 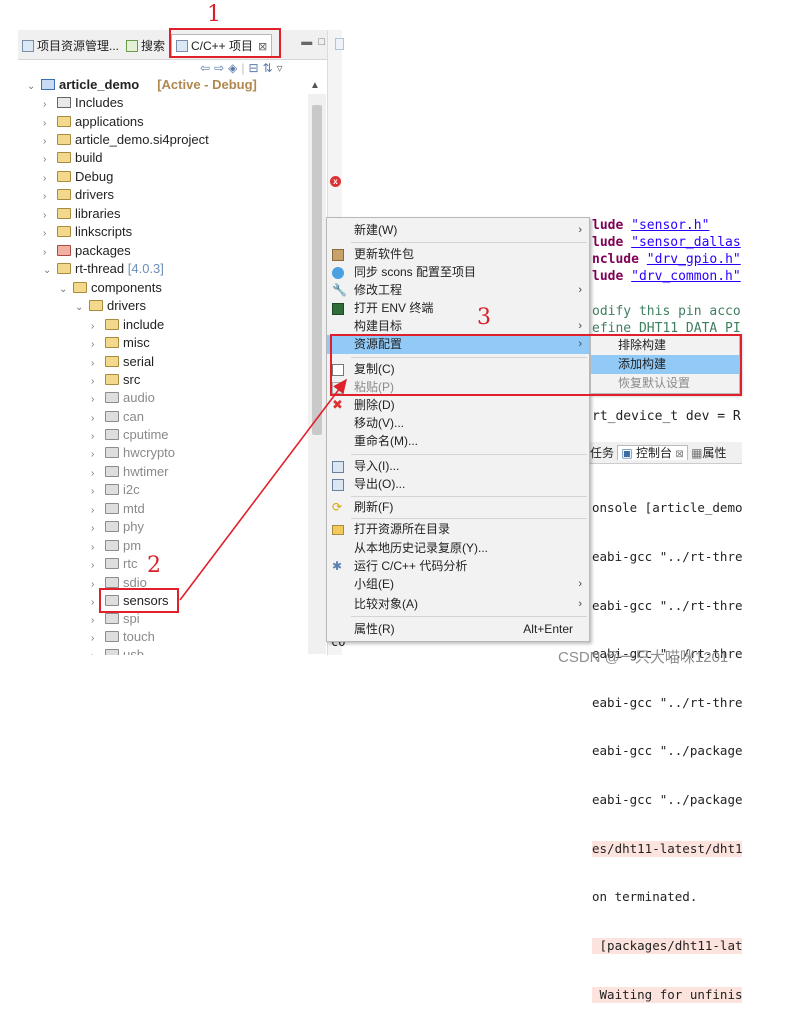 I want to click on console-error-line: Waiting for unfinish, so click(x=667, y=994).